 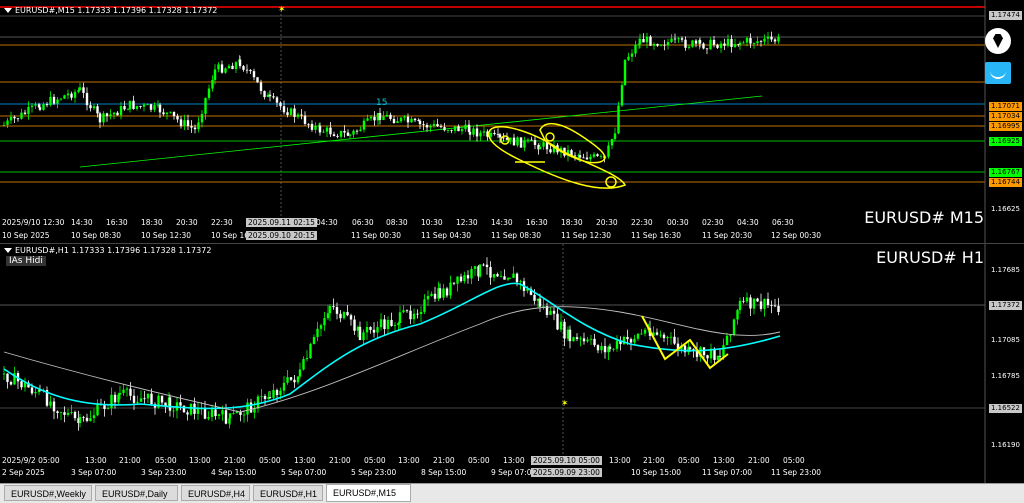 What do you see at coordinates (23, 472) in the screenshot?
I see `h1-time-label: 2 Sep 2025` at bounding box center [23, 472].